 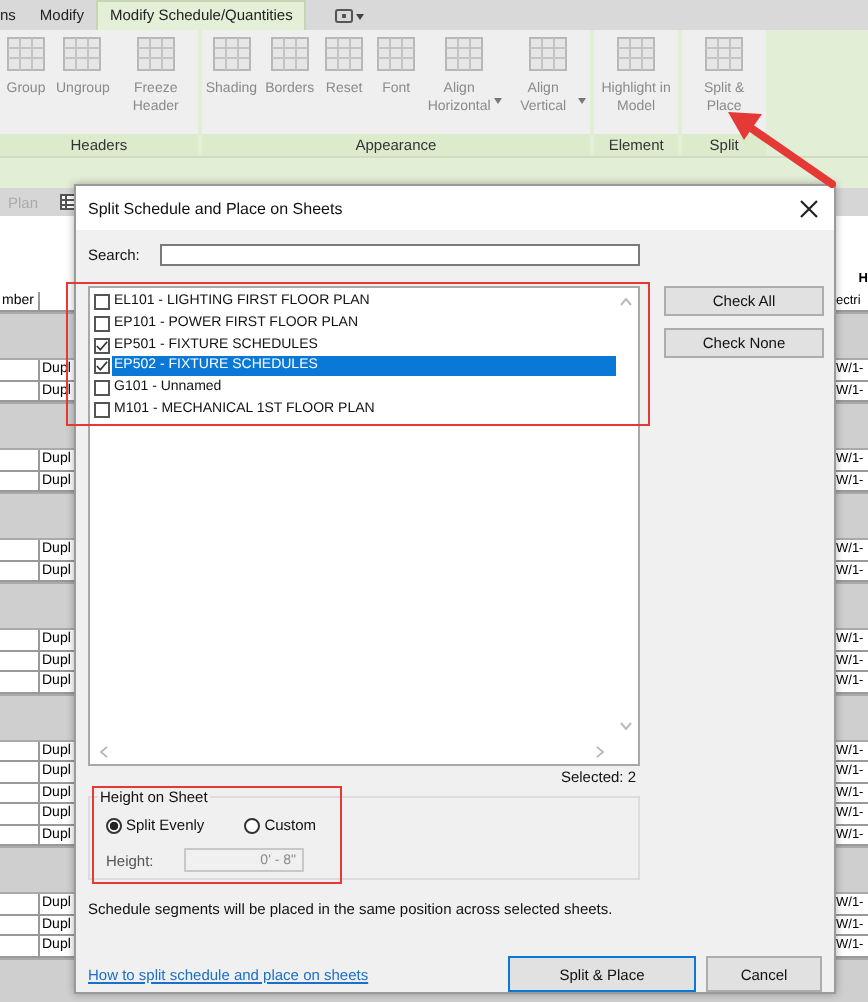 What do you see at coordinates (400, 255) in the screenshot?
I see `search-field` at bounding box center [400, 255].